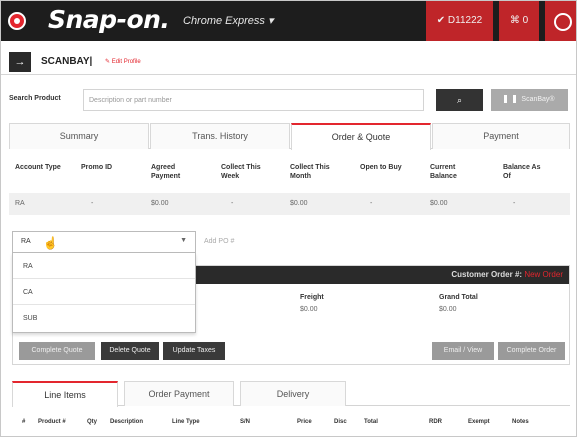 This screenshot has height=437, width=577. Describe the element at coordinates (50, 243) in the screenshot. I see `pointer-cursor-icon: ☝` at that location.